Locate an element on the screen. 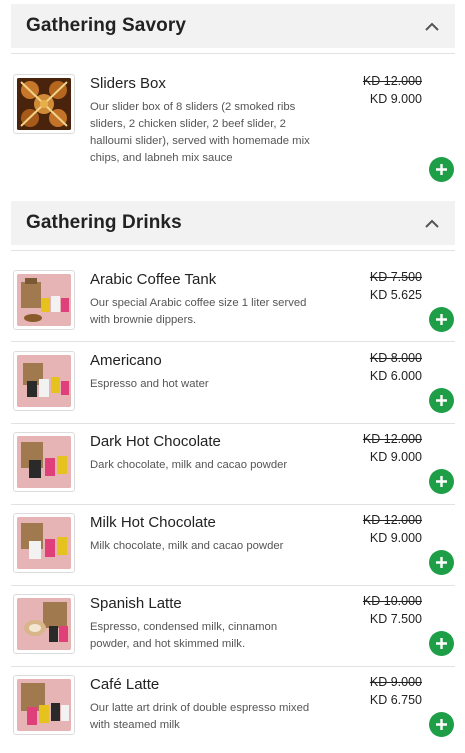 The width and height of the screenshot is (465, 753). item-name: Sliders Box is located at coordinates (128, 83).